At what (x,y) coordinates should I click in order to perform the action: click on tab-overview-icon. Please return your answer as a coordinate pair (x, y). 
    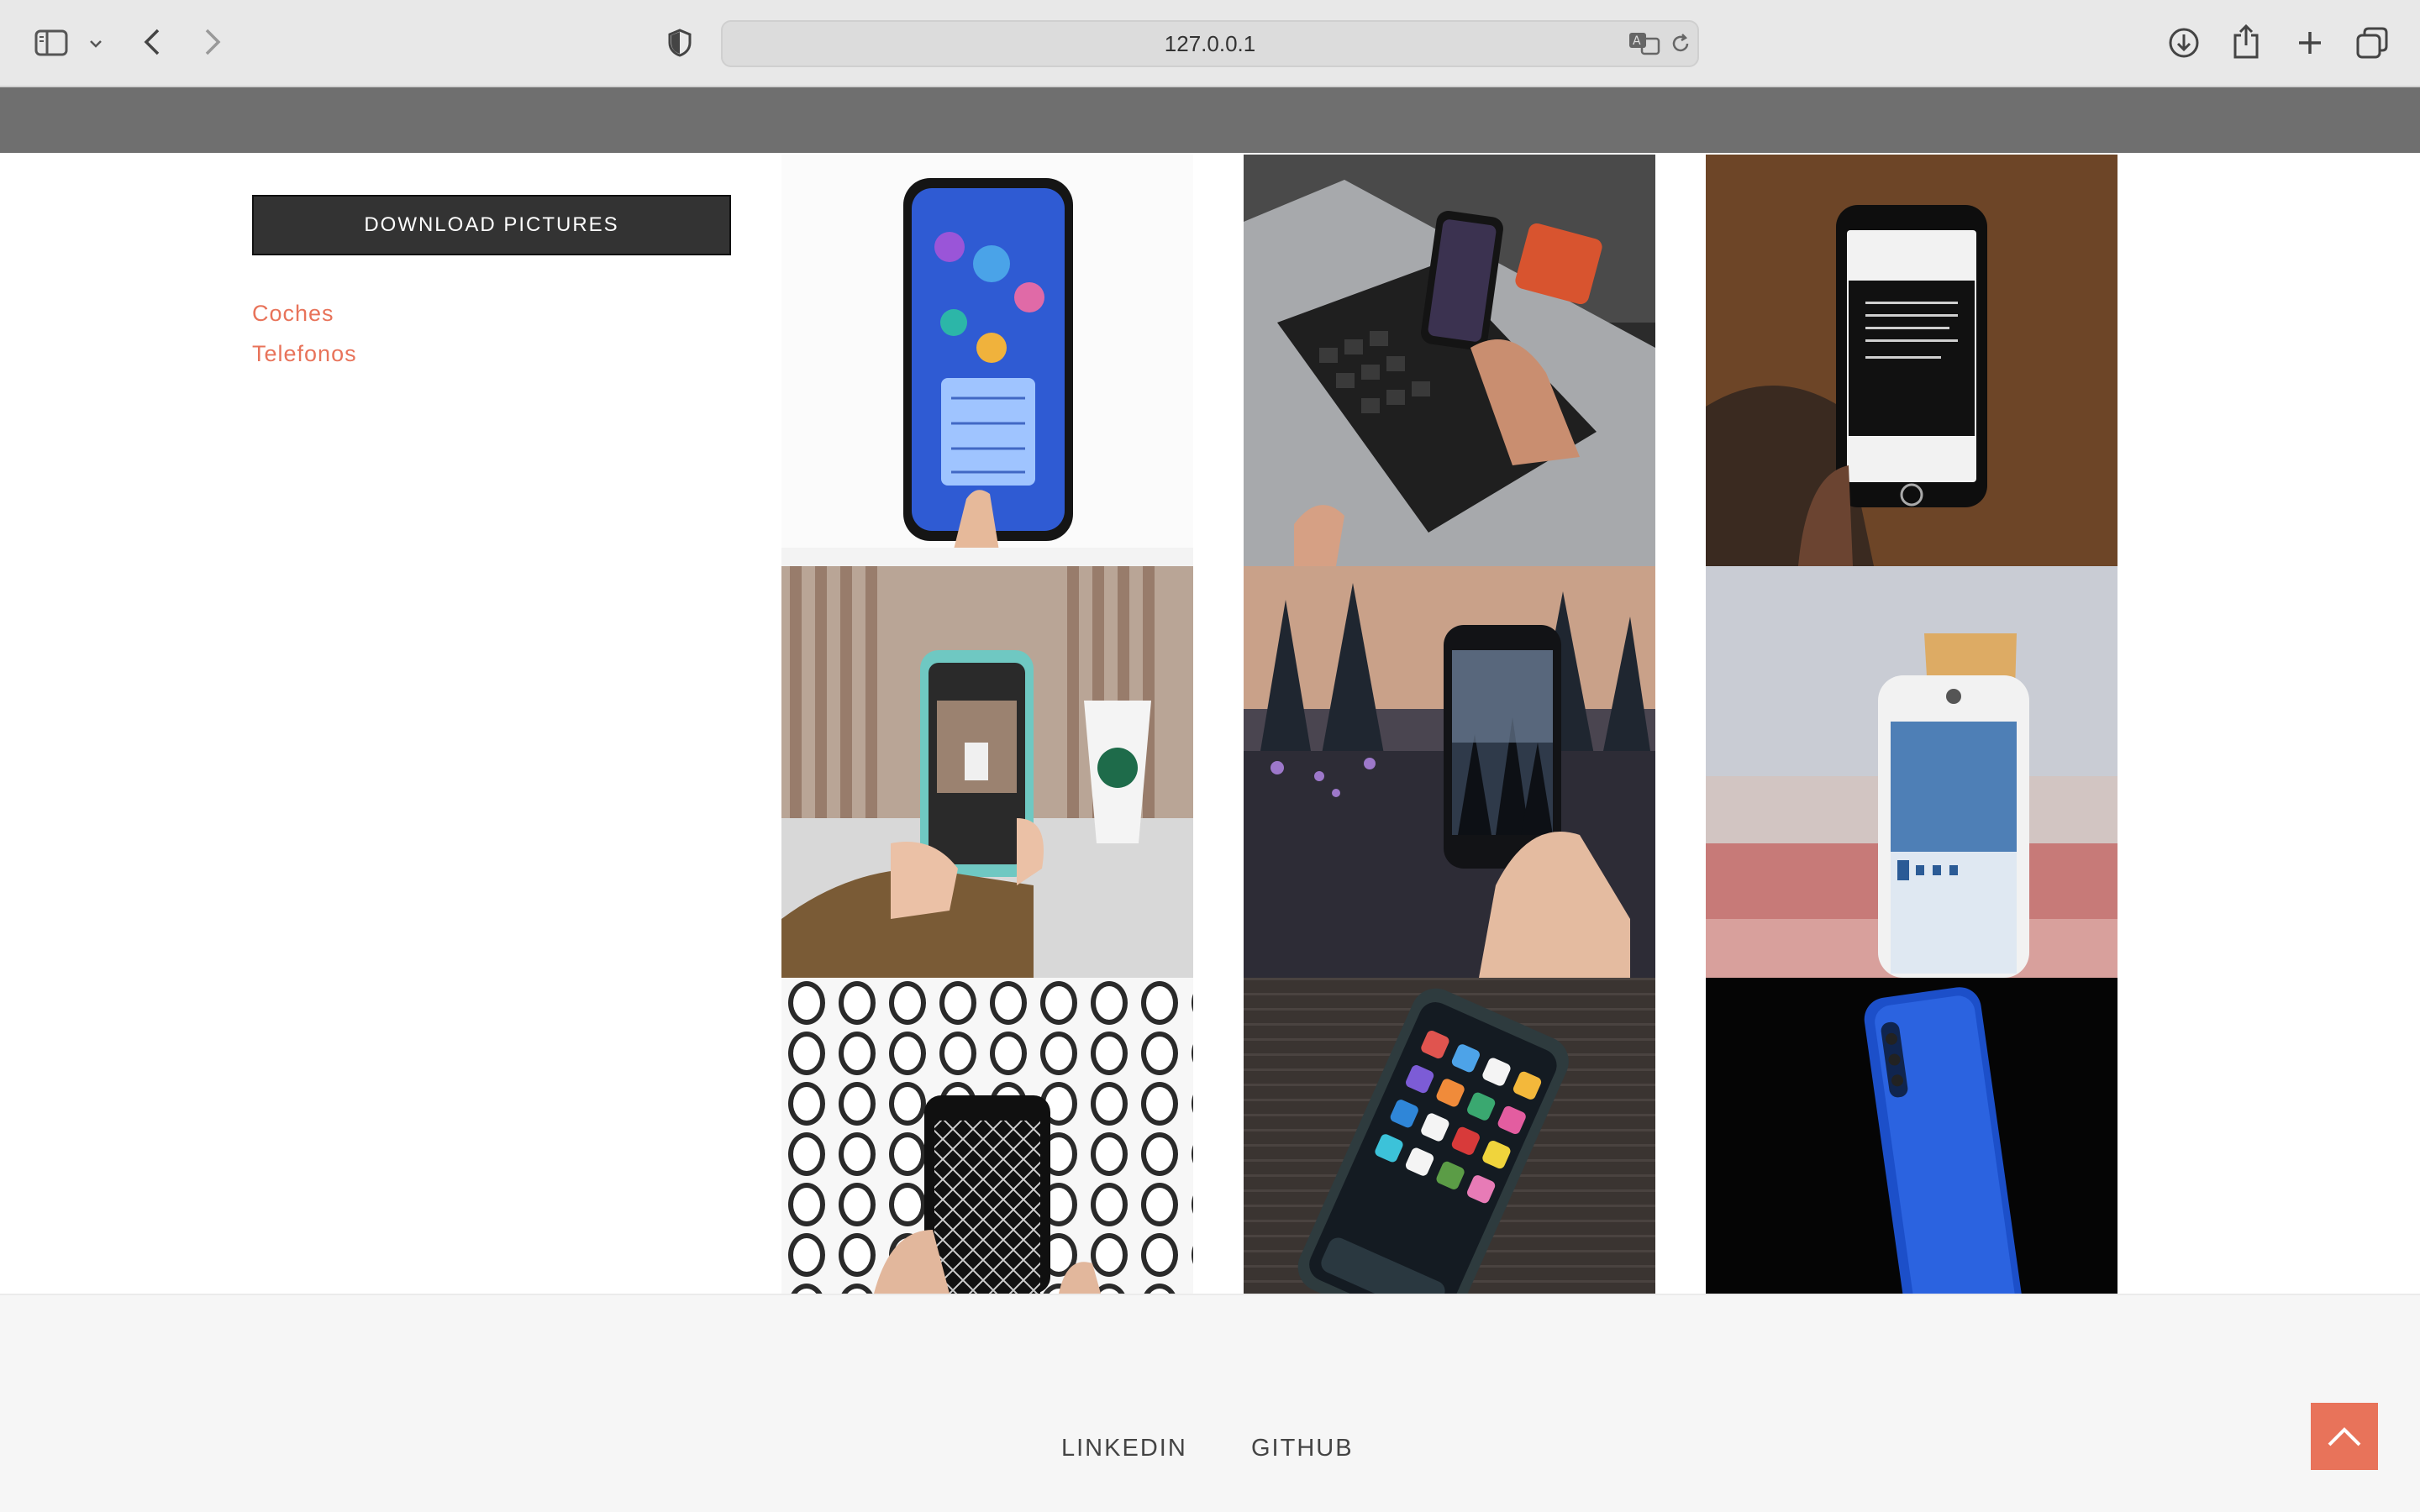
    Looking at the image, I should click on (2372, 42).